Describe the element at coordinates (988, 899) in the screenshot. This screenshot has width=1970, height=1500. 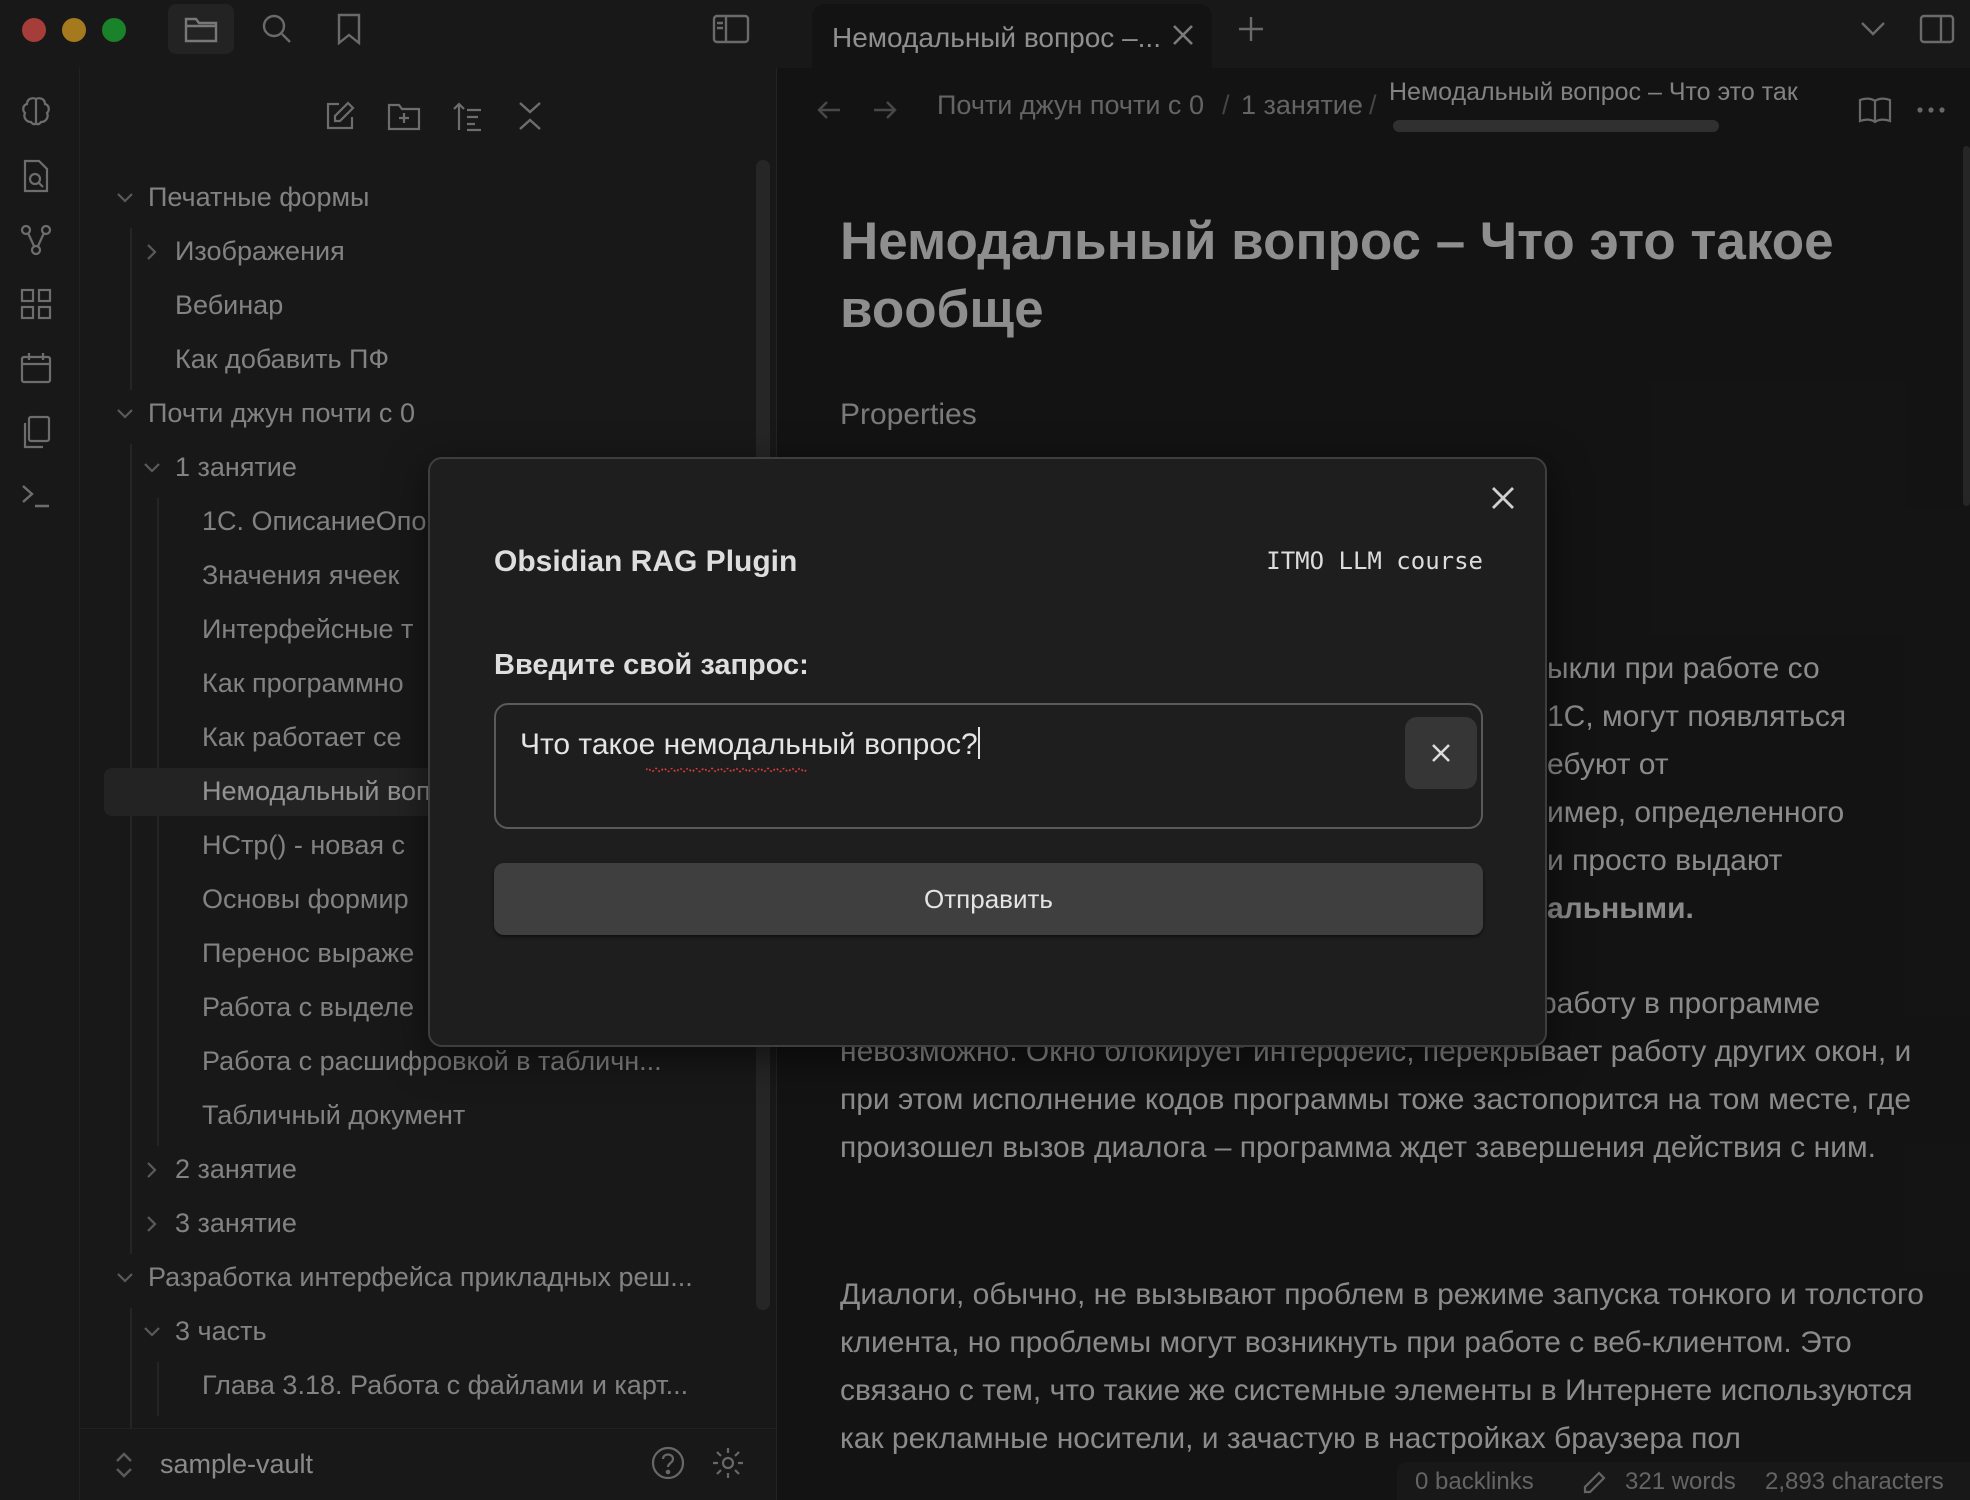
I see `submit-button: Отправить` at that location.